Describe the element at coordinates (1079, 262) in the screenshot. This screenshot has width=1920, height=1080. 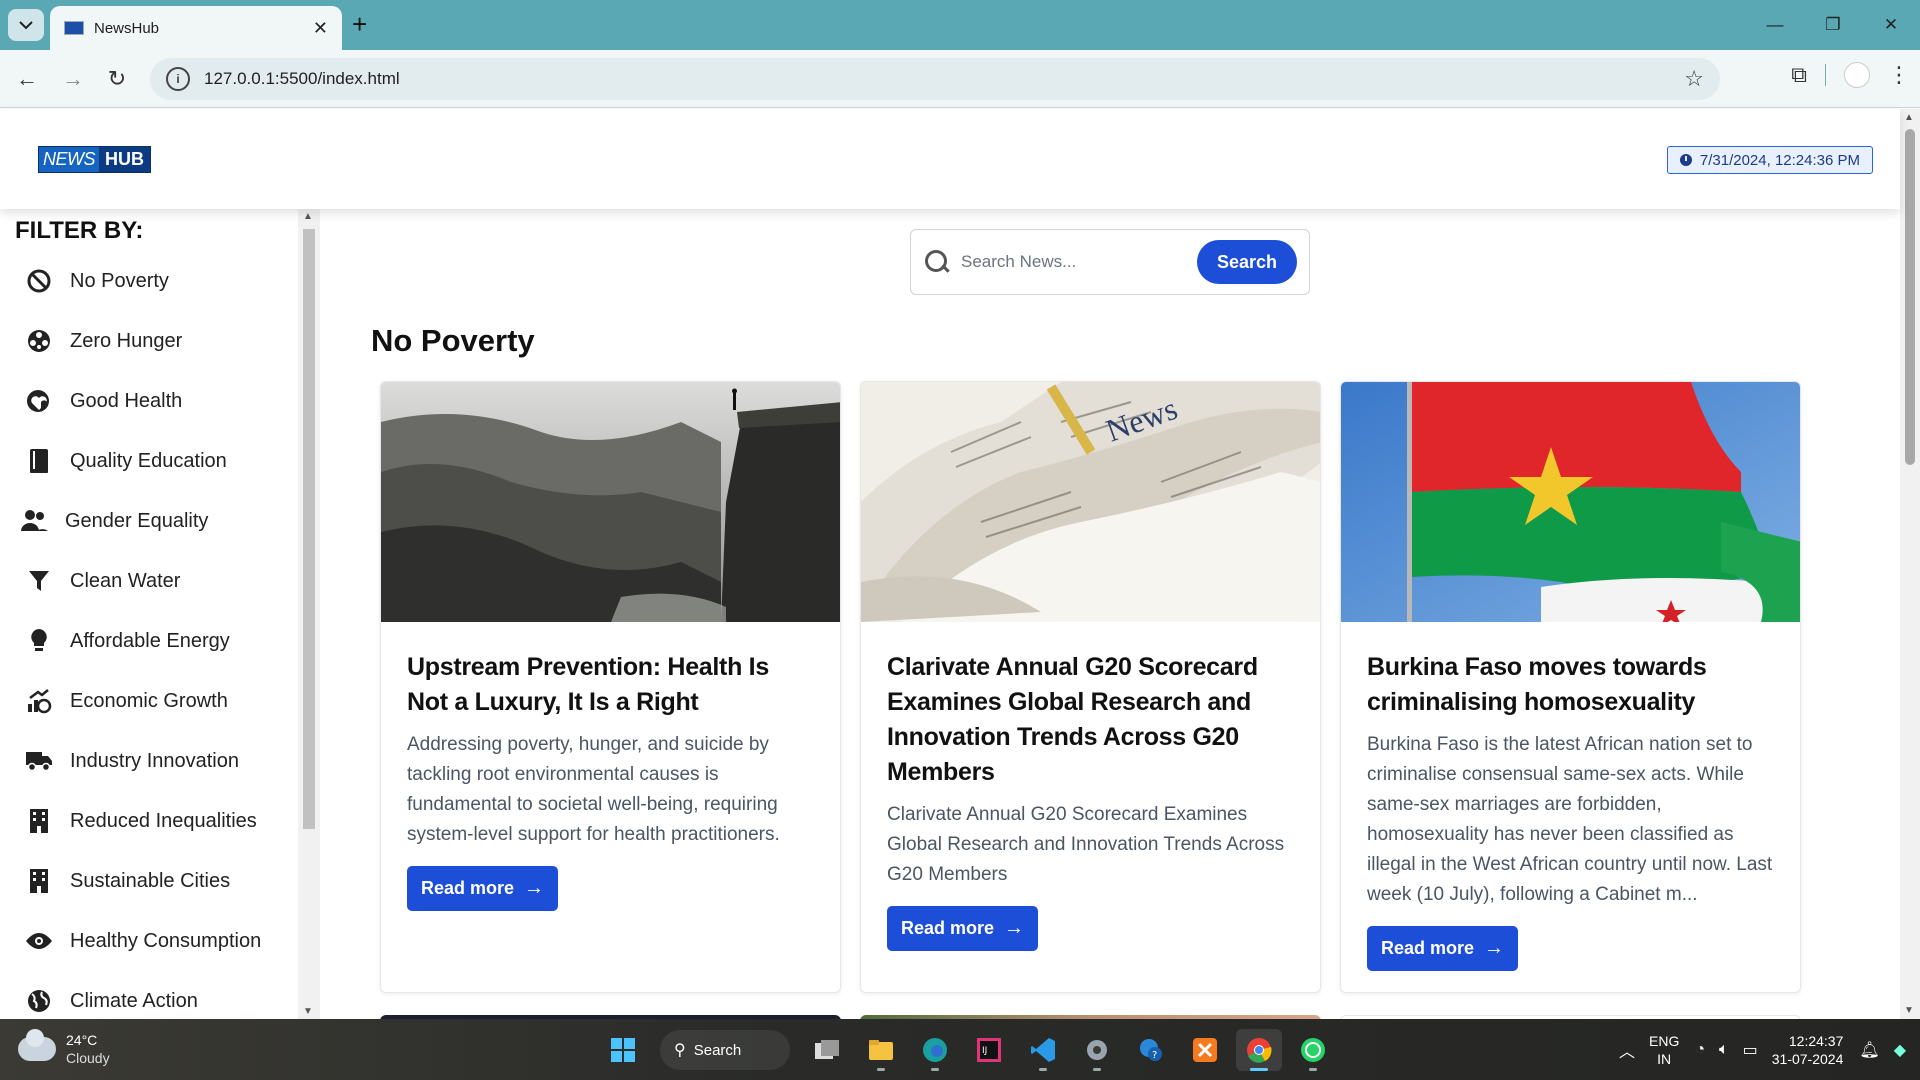
I see `search-input` at that location.